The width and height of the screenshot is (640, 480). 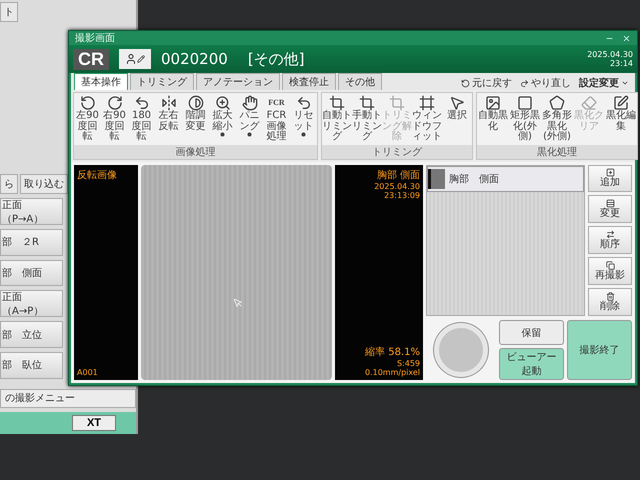 I want to click on ribbon-button: 自動トリミング, so click(x=337, y=118).